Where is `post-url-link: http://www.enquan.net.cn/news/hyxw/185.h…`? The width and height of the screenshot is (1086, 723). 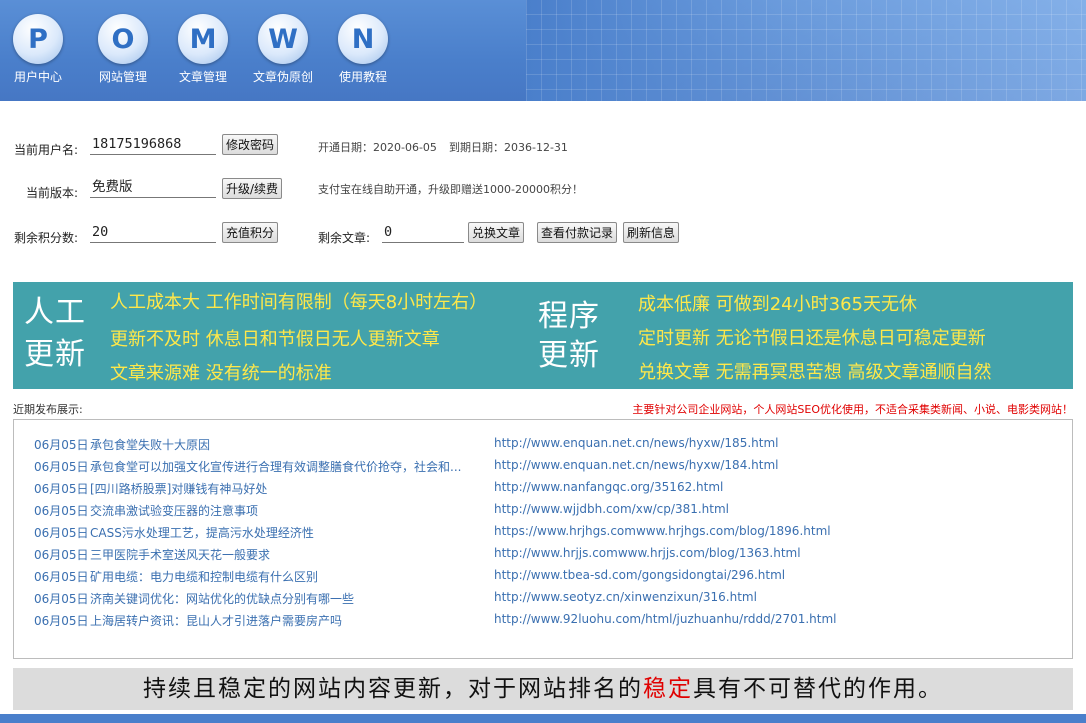
post-url-link: http://www.enquan.net.cn/news/hyxw/185.h… is located at coordinates (636, 443).